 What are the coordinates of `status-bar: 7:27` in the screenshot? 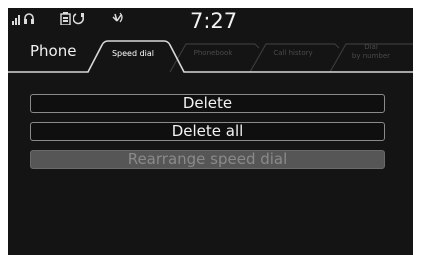 It's located at (210, 22).